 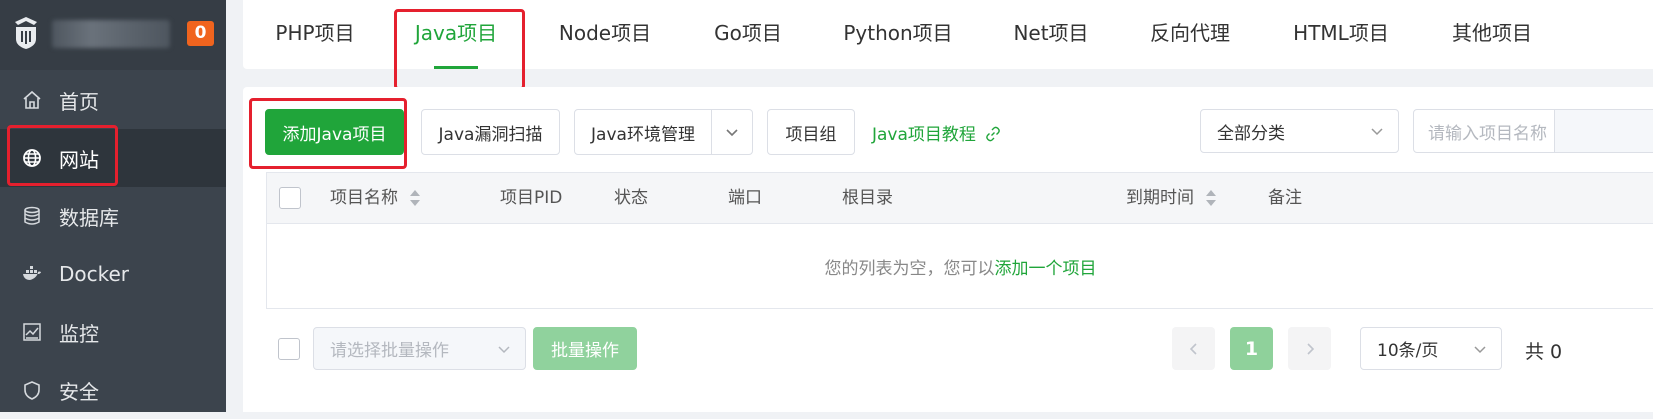 I want to click on prev-page-button, so click(x=1193, y=348).